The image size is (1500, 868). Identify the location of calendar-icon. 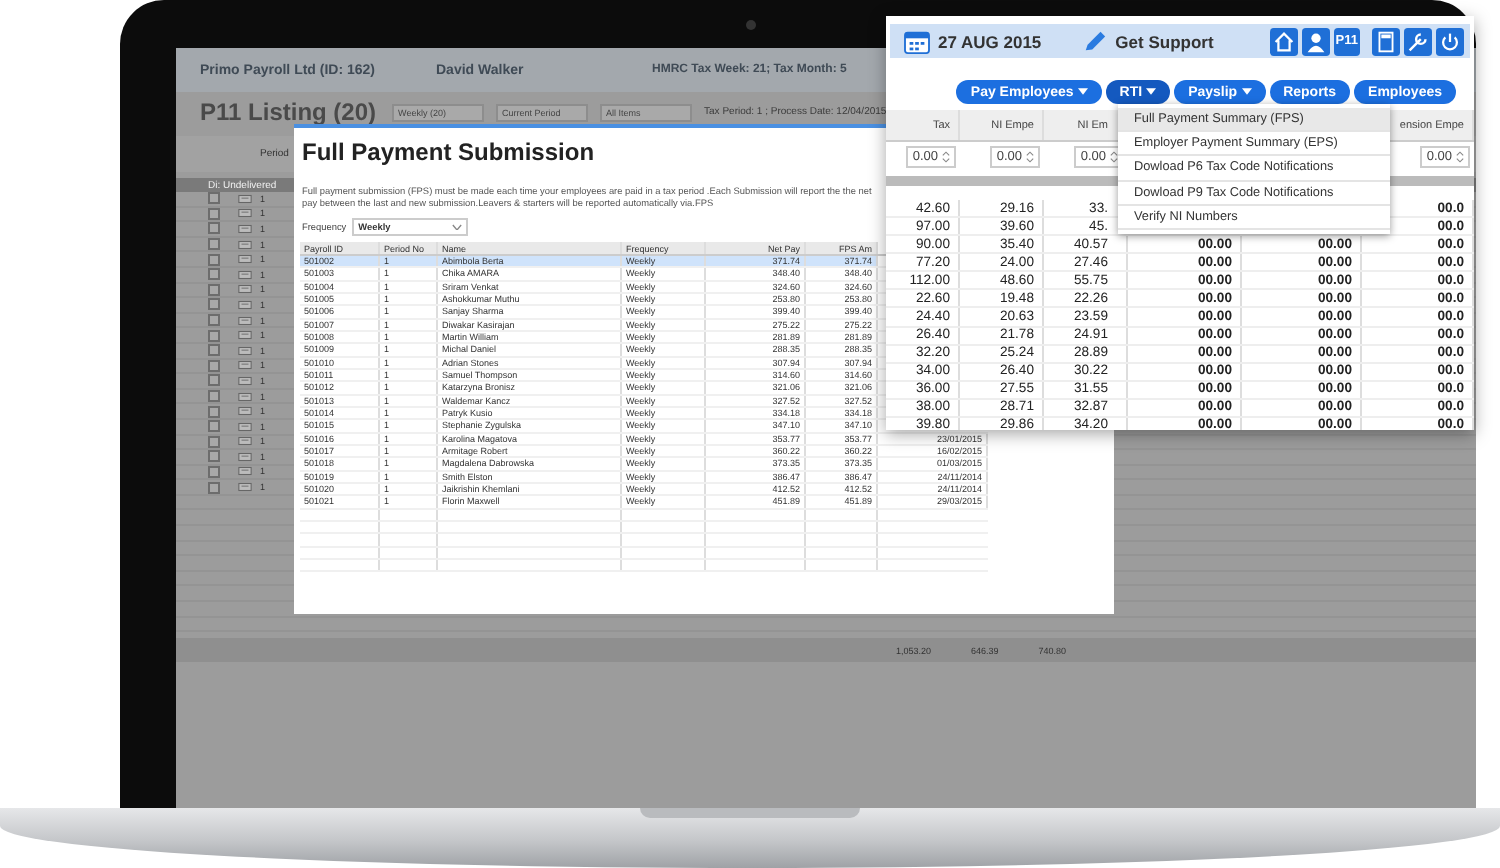
(917, 41).